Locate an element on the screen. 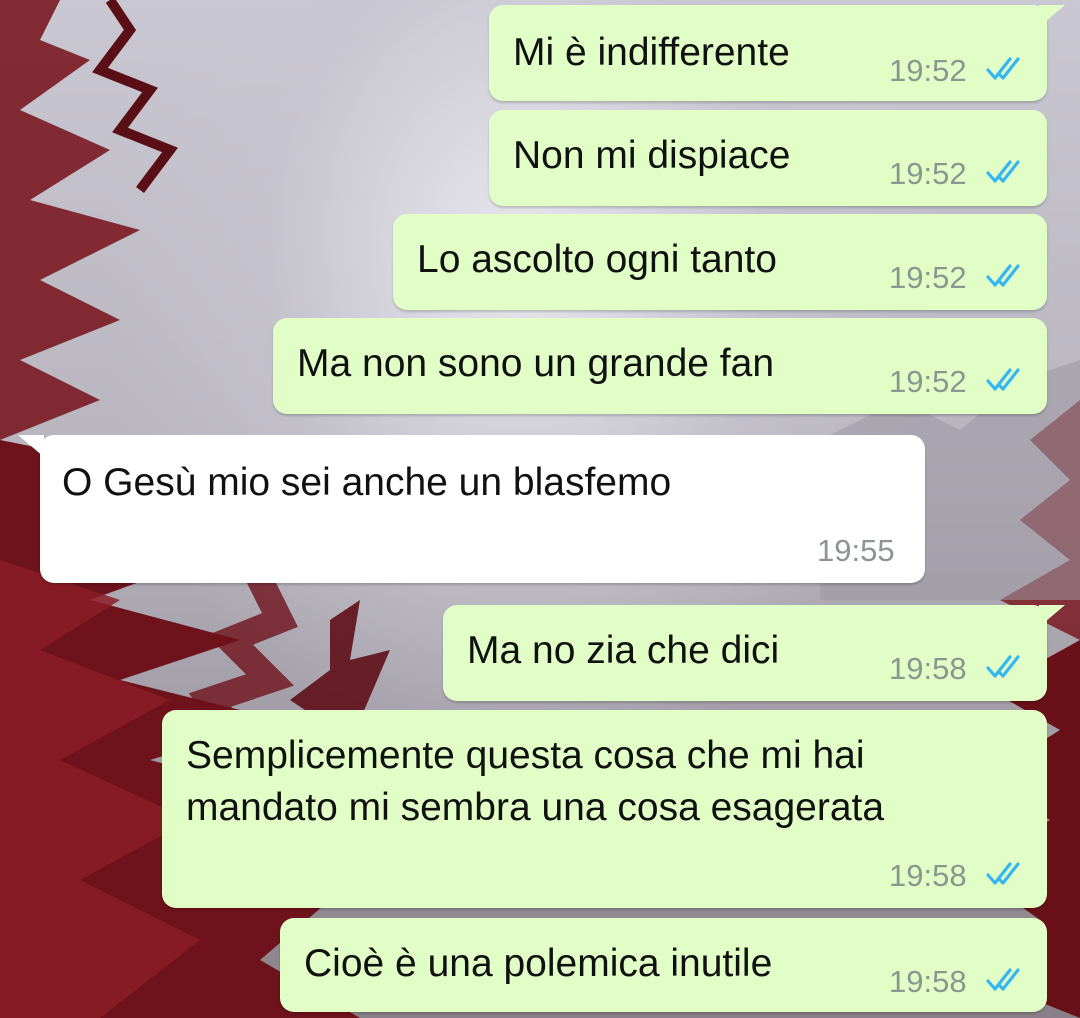 The height and width of the screenshot is (1018, 1080). message-bubble: Lo ascolto ogni tanto 19:52 is located at coordinates (720, 262).